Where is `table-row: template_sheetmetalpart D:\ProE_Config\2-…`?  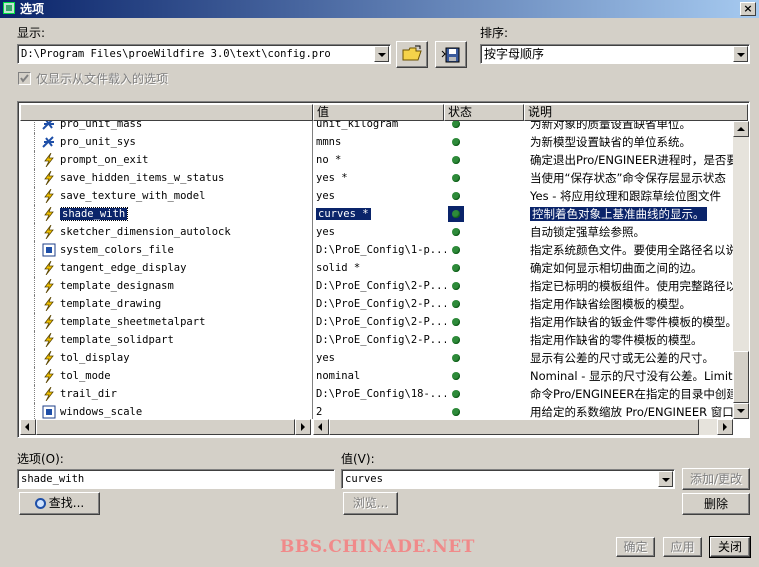
table-row: template_sheetmetalpart D:\ProE_Config\2-… is located at coordinates (376, 322).